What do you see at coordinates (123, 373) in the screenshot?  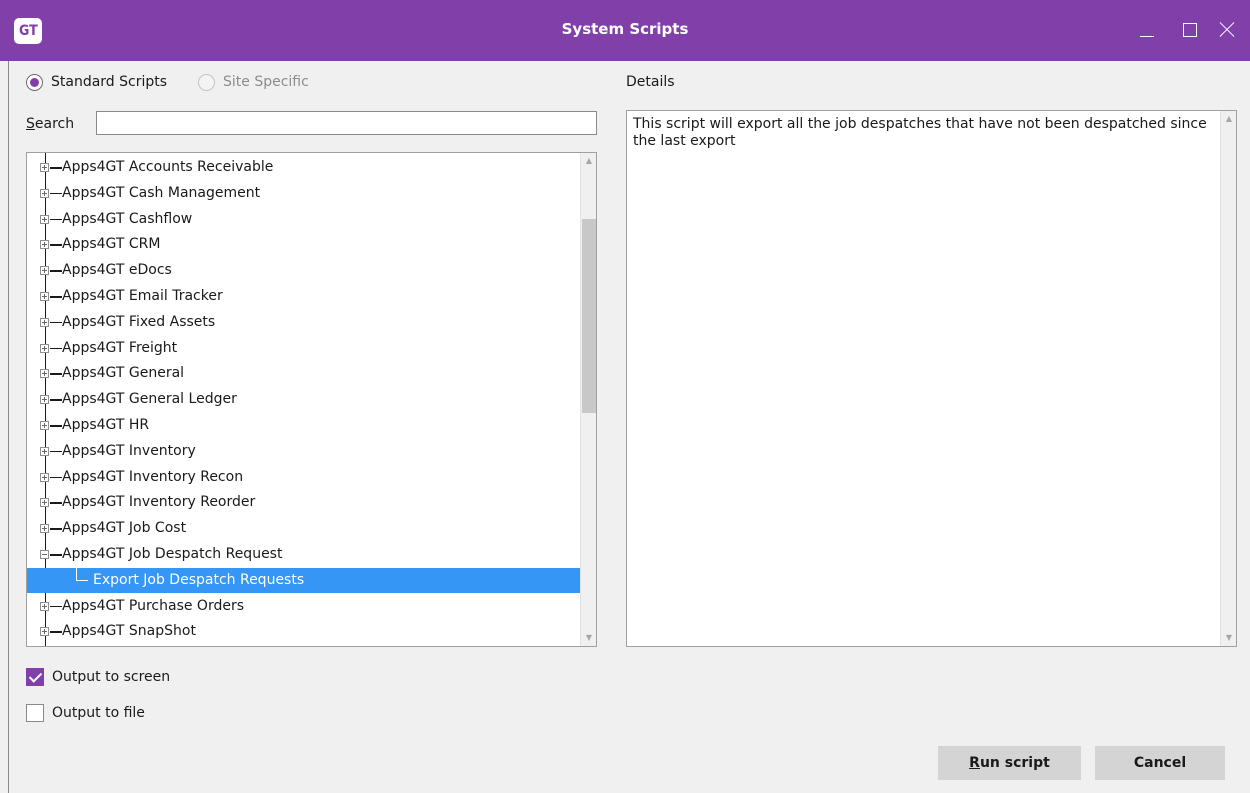 I see `tree-item-label: Apps4GT General` at bounding box center [123, 373].